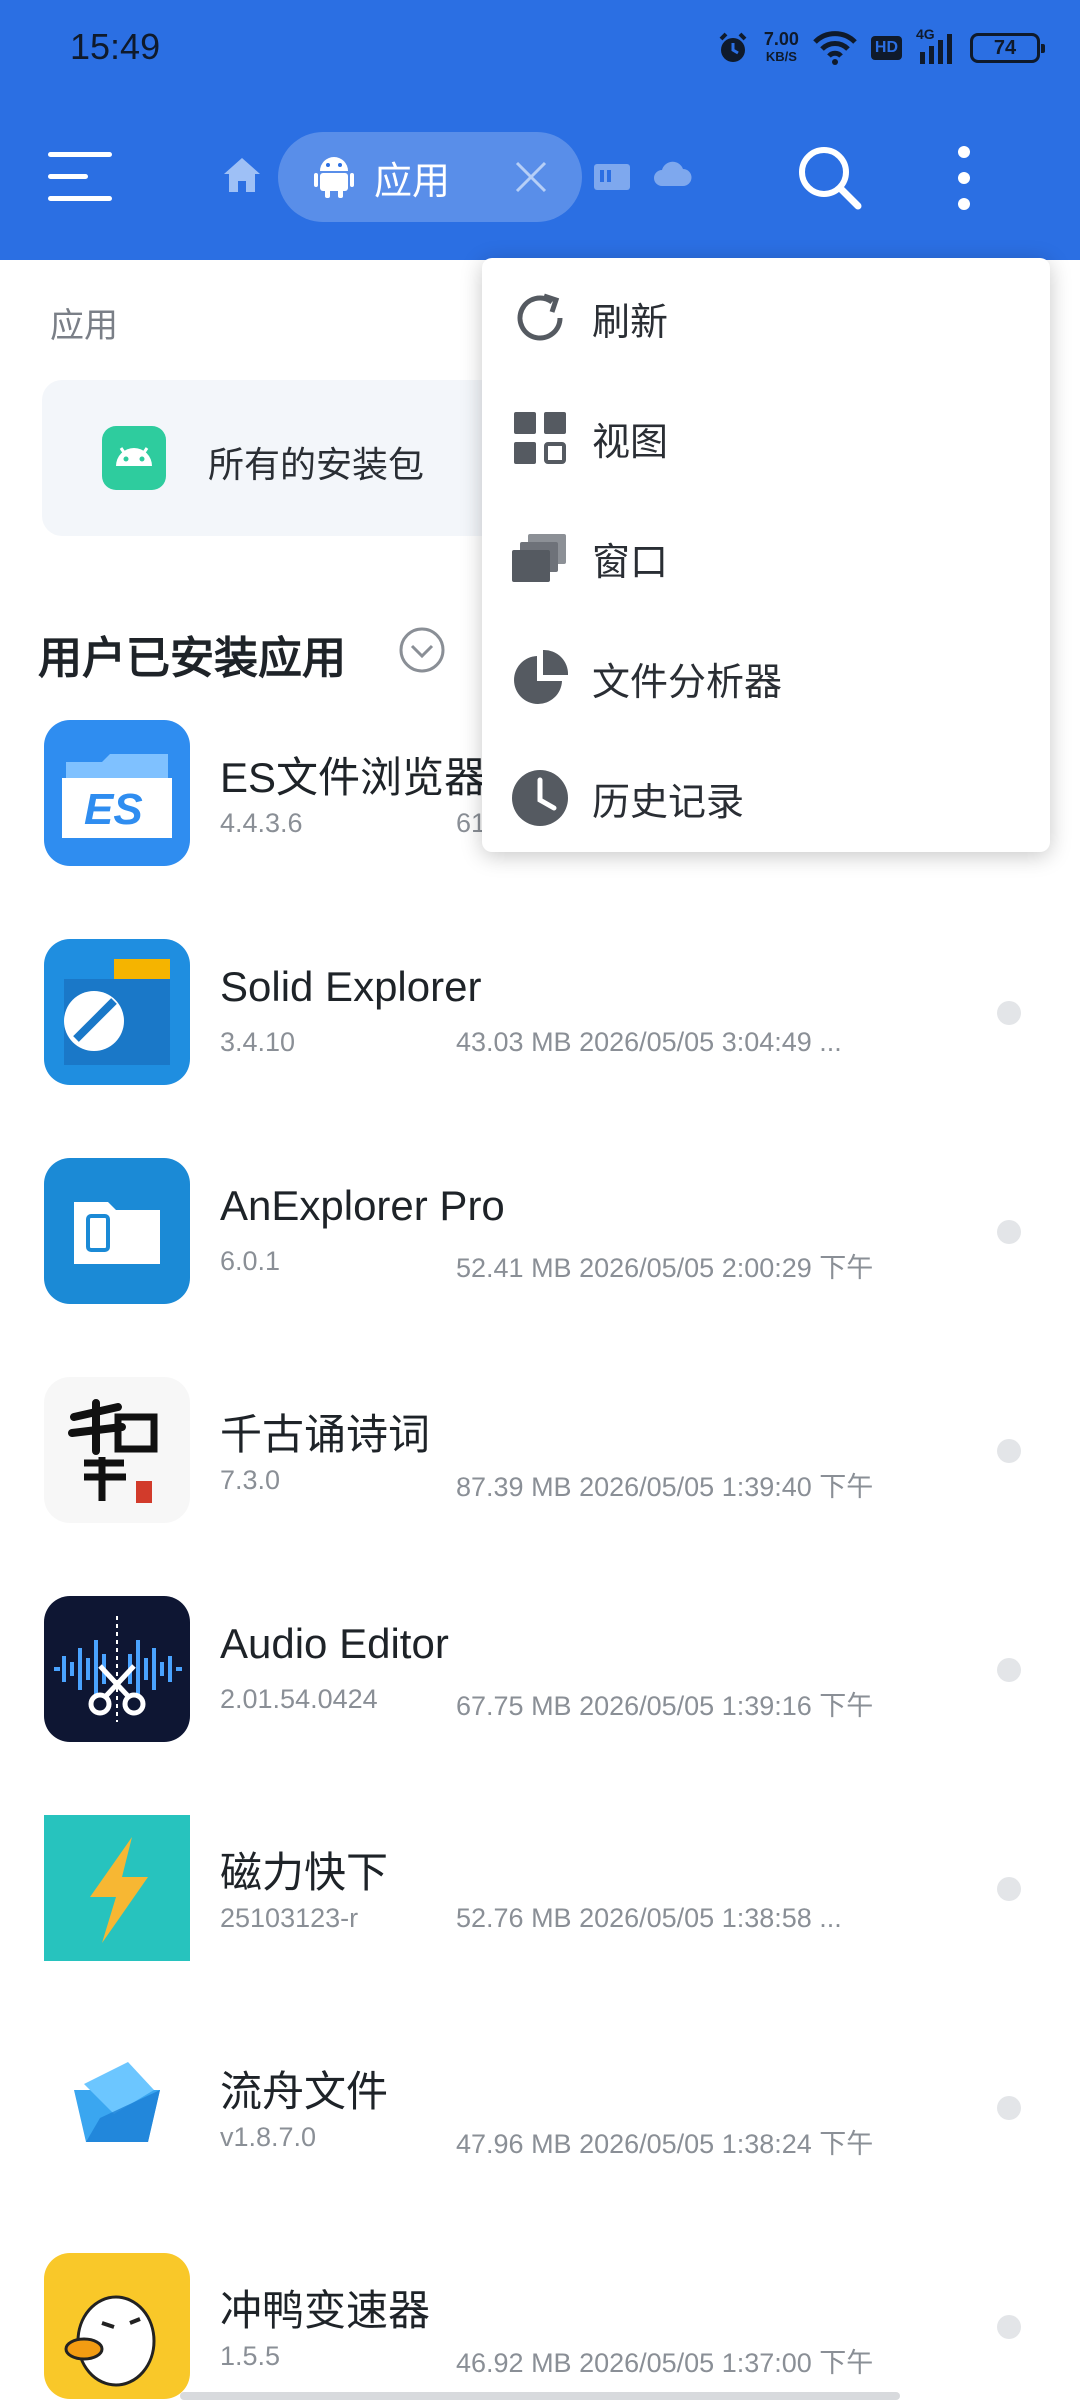  I want to click on section-label: 应用, so click(84, 326).